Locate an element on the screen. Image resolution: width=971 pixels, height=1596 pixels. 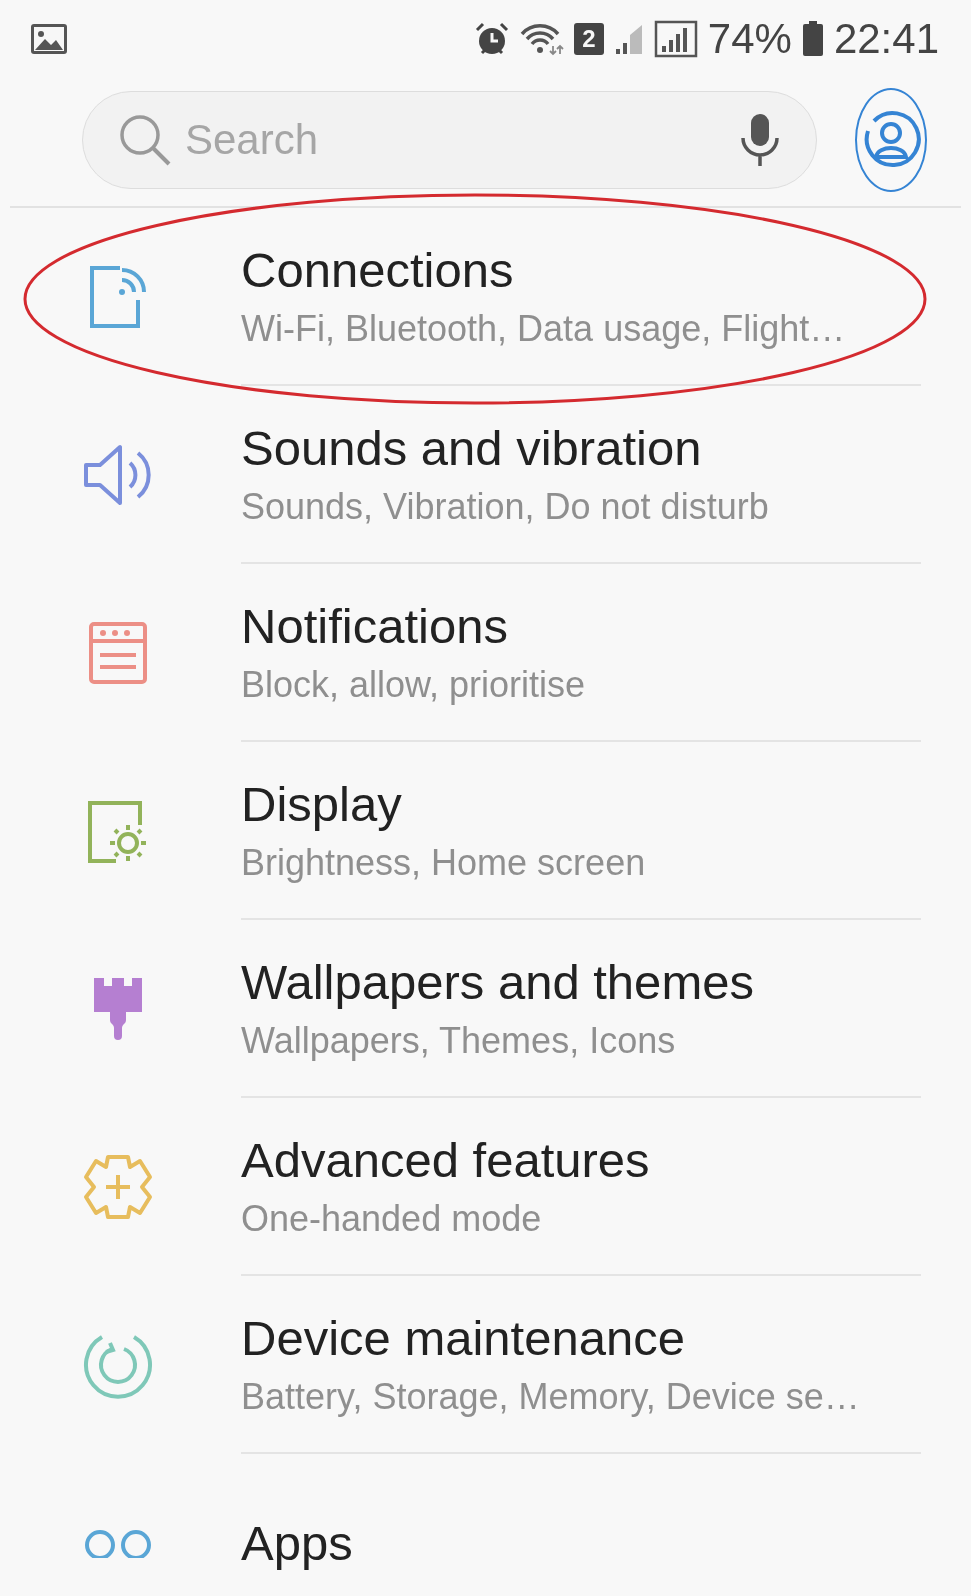
item-subtitle: One-handed mode is located at coordinates (392, 1219).